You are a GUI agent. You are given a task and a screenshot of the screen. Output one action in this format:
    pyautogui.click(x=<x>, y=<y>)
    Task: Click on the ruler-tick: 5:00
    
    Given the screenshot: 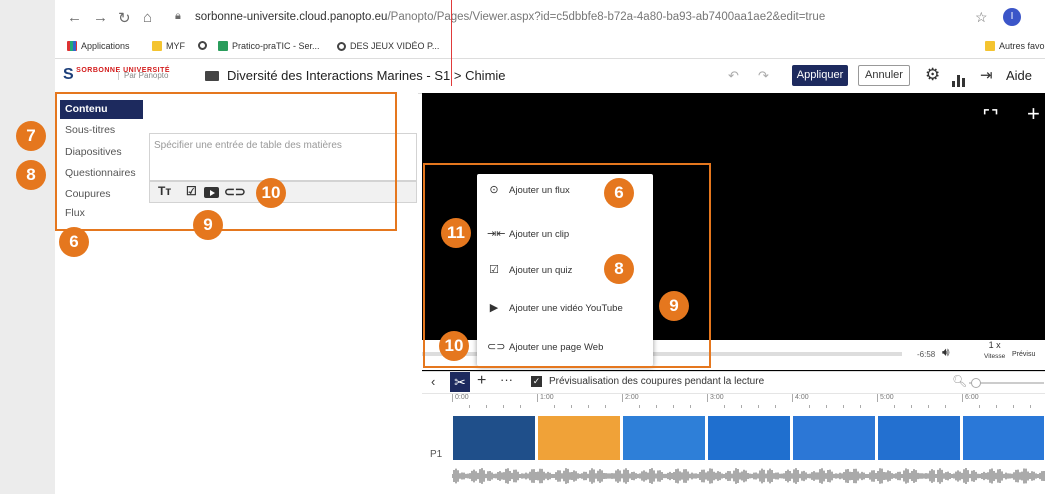 What is the action you would take?
    pyautogui.click(x=885, y=398)
    